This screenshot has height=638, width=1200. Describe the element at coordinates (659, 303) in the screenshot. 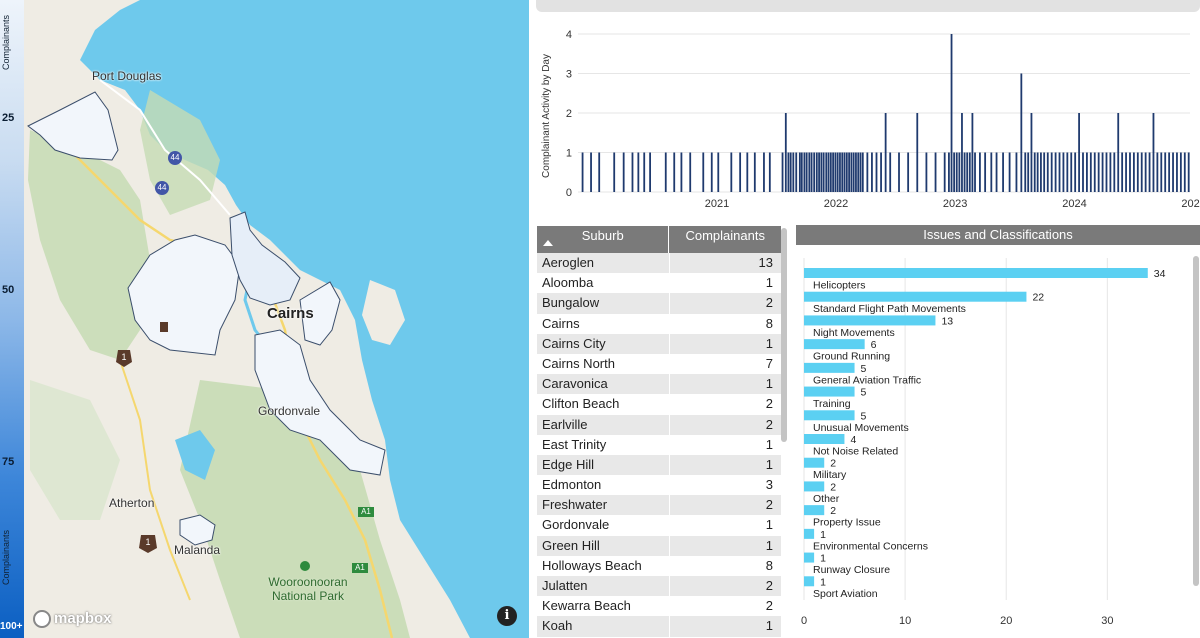

I see `table-row: Bungalow 2` at that location.